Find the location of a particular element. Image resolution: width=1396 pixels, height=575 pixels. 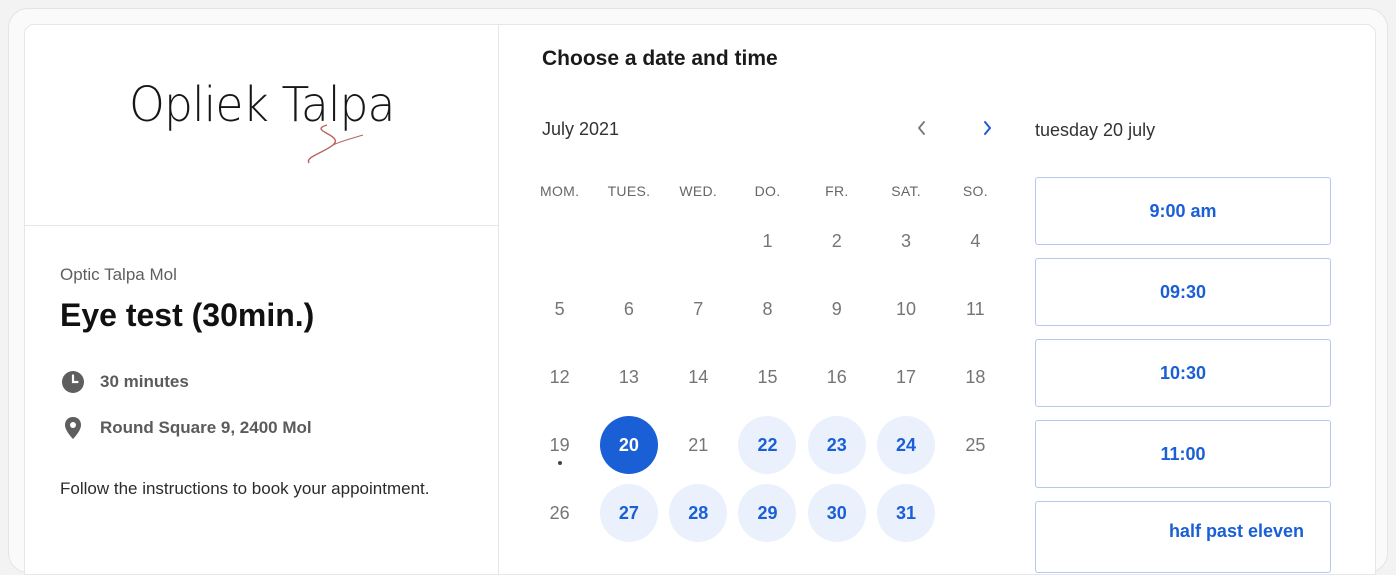

calendar-day: 11 is located at coordinates (975, 309).